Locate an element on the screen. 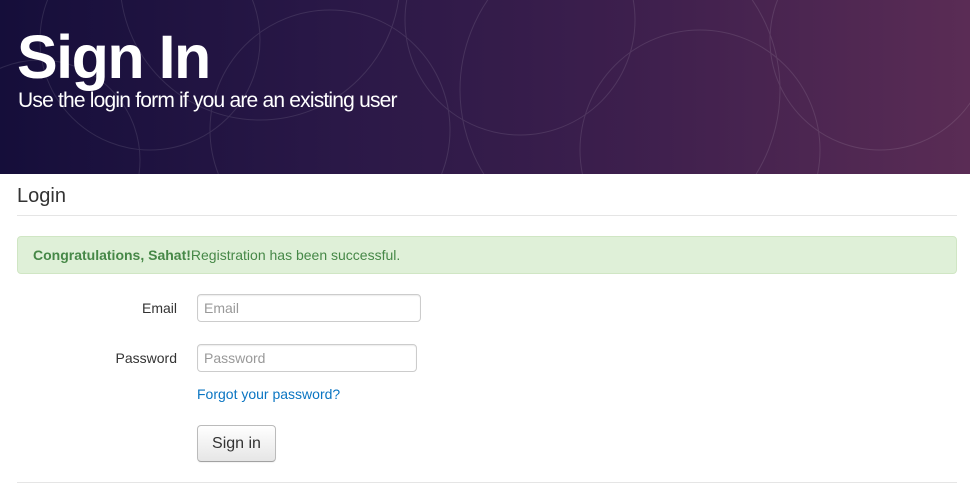 Image resolution: width=970 pixels, height=496 pixels. password-field is located at coordinates (307, 358).